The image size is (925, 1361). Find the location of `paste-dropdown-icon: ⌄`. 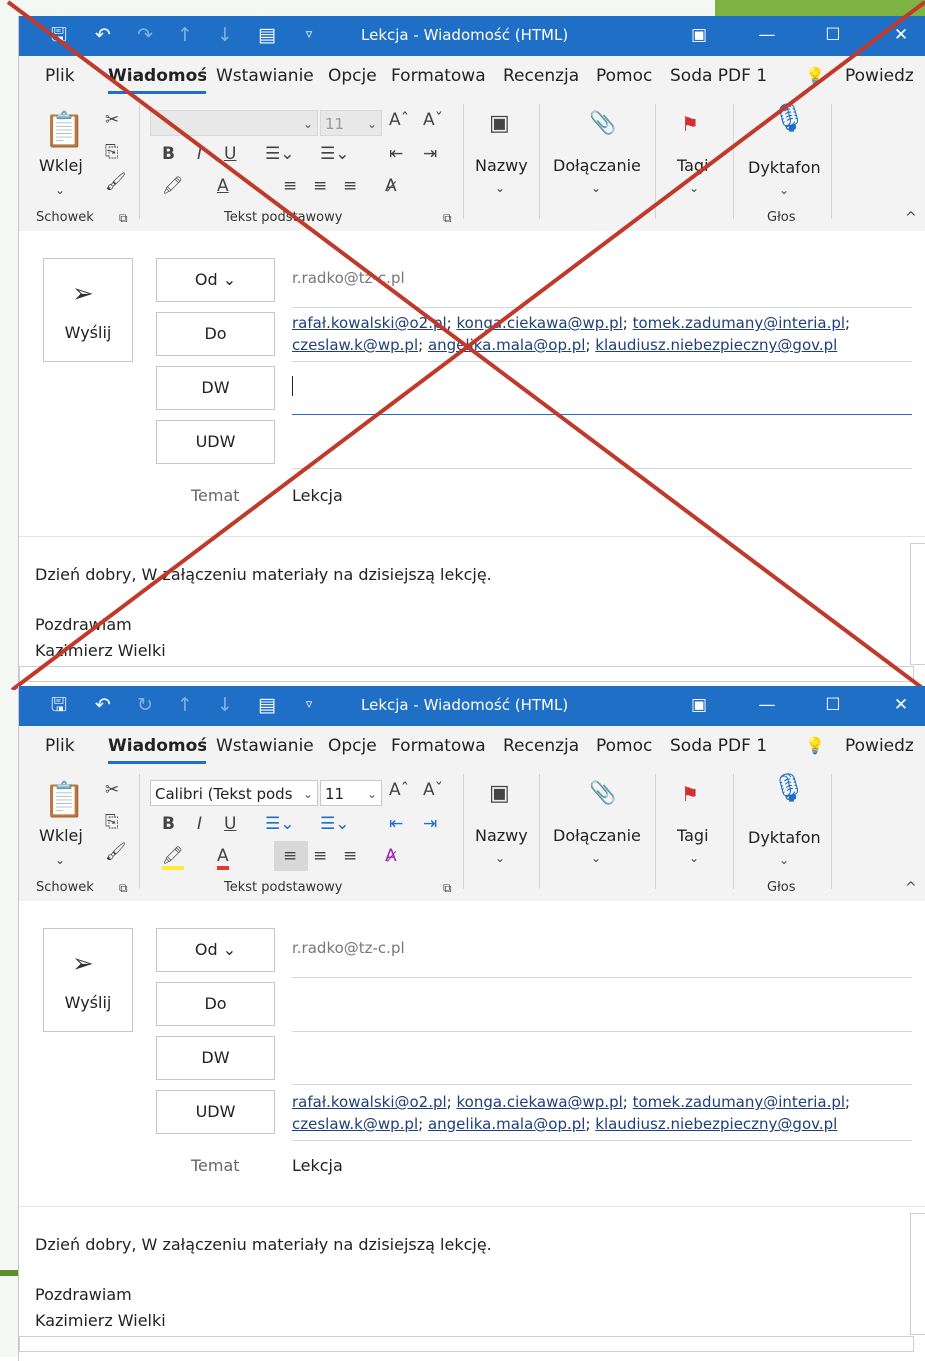

paste-dropdown-icon: ⌄ is located at coordinates (60, 190).